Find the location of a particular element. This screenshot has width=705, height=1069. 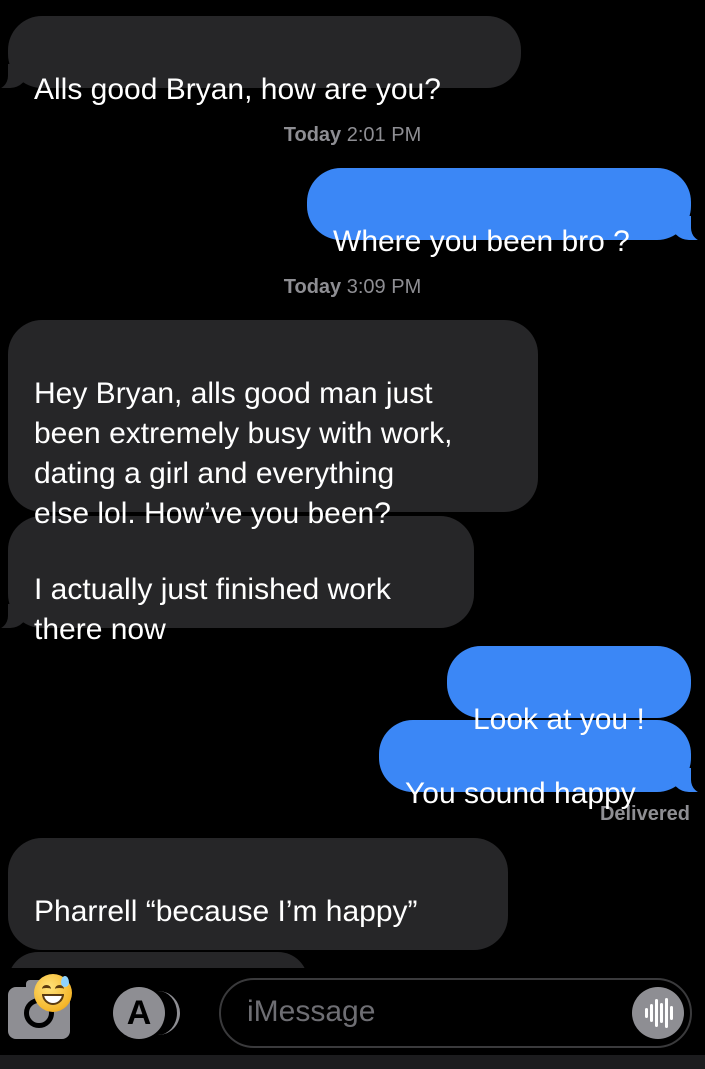

message-incoming: Pharrell “because I’m happy” is located at coordinates (258, 925).